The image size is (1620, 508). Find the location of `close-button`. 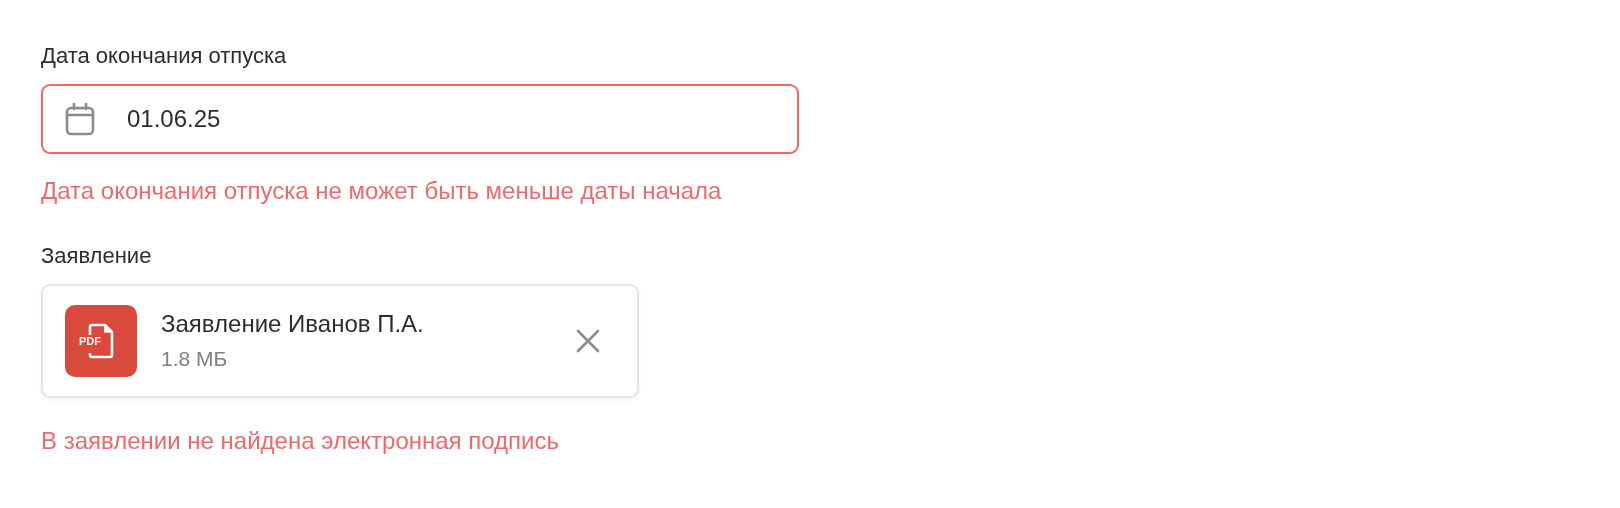

close-button is located at coordinates (588, 341).